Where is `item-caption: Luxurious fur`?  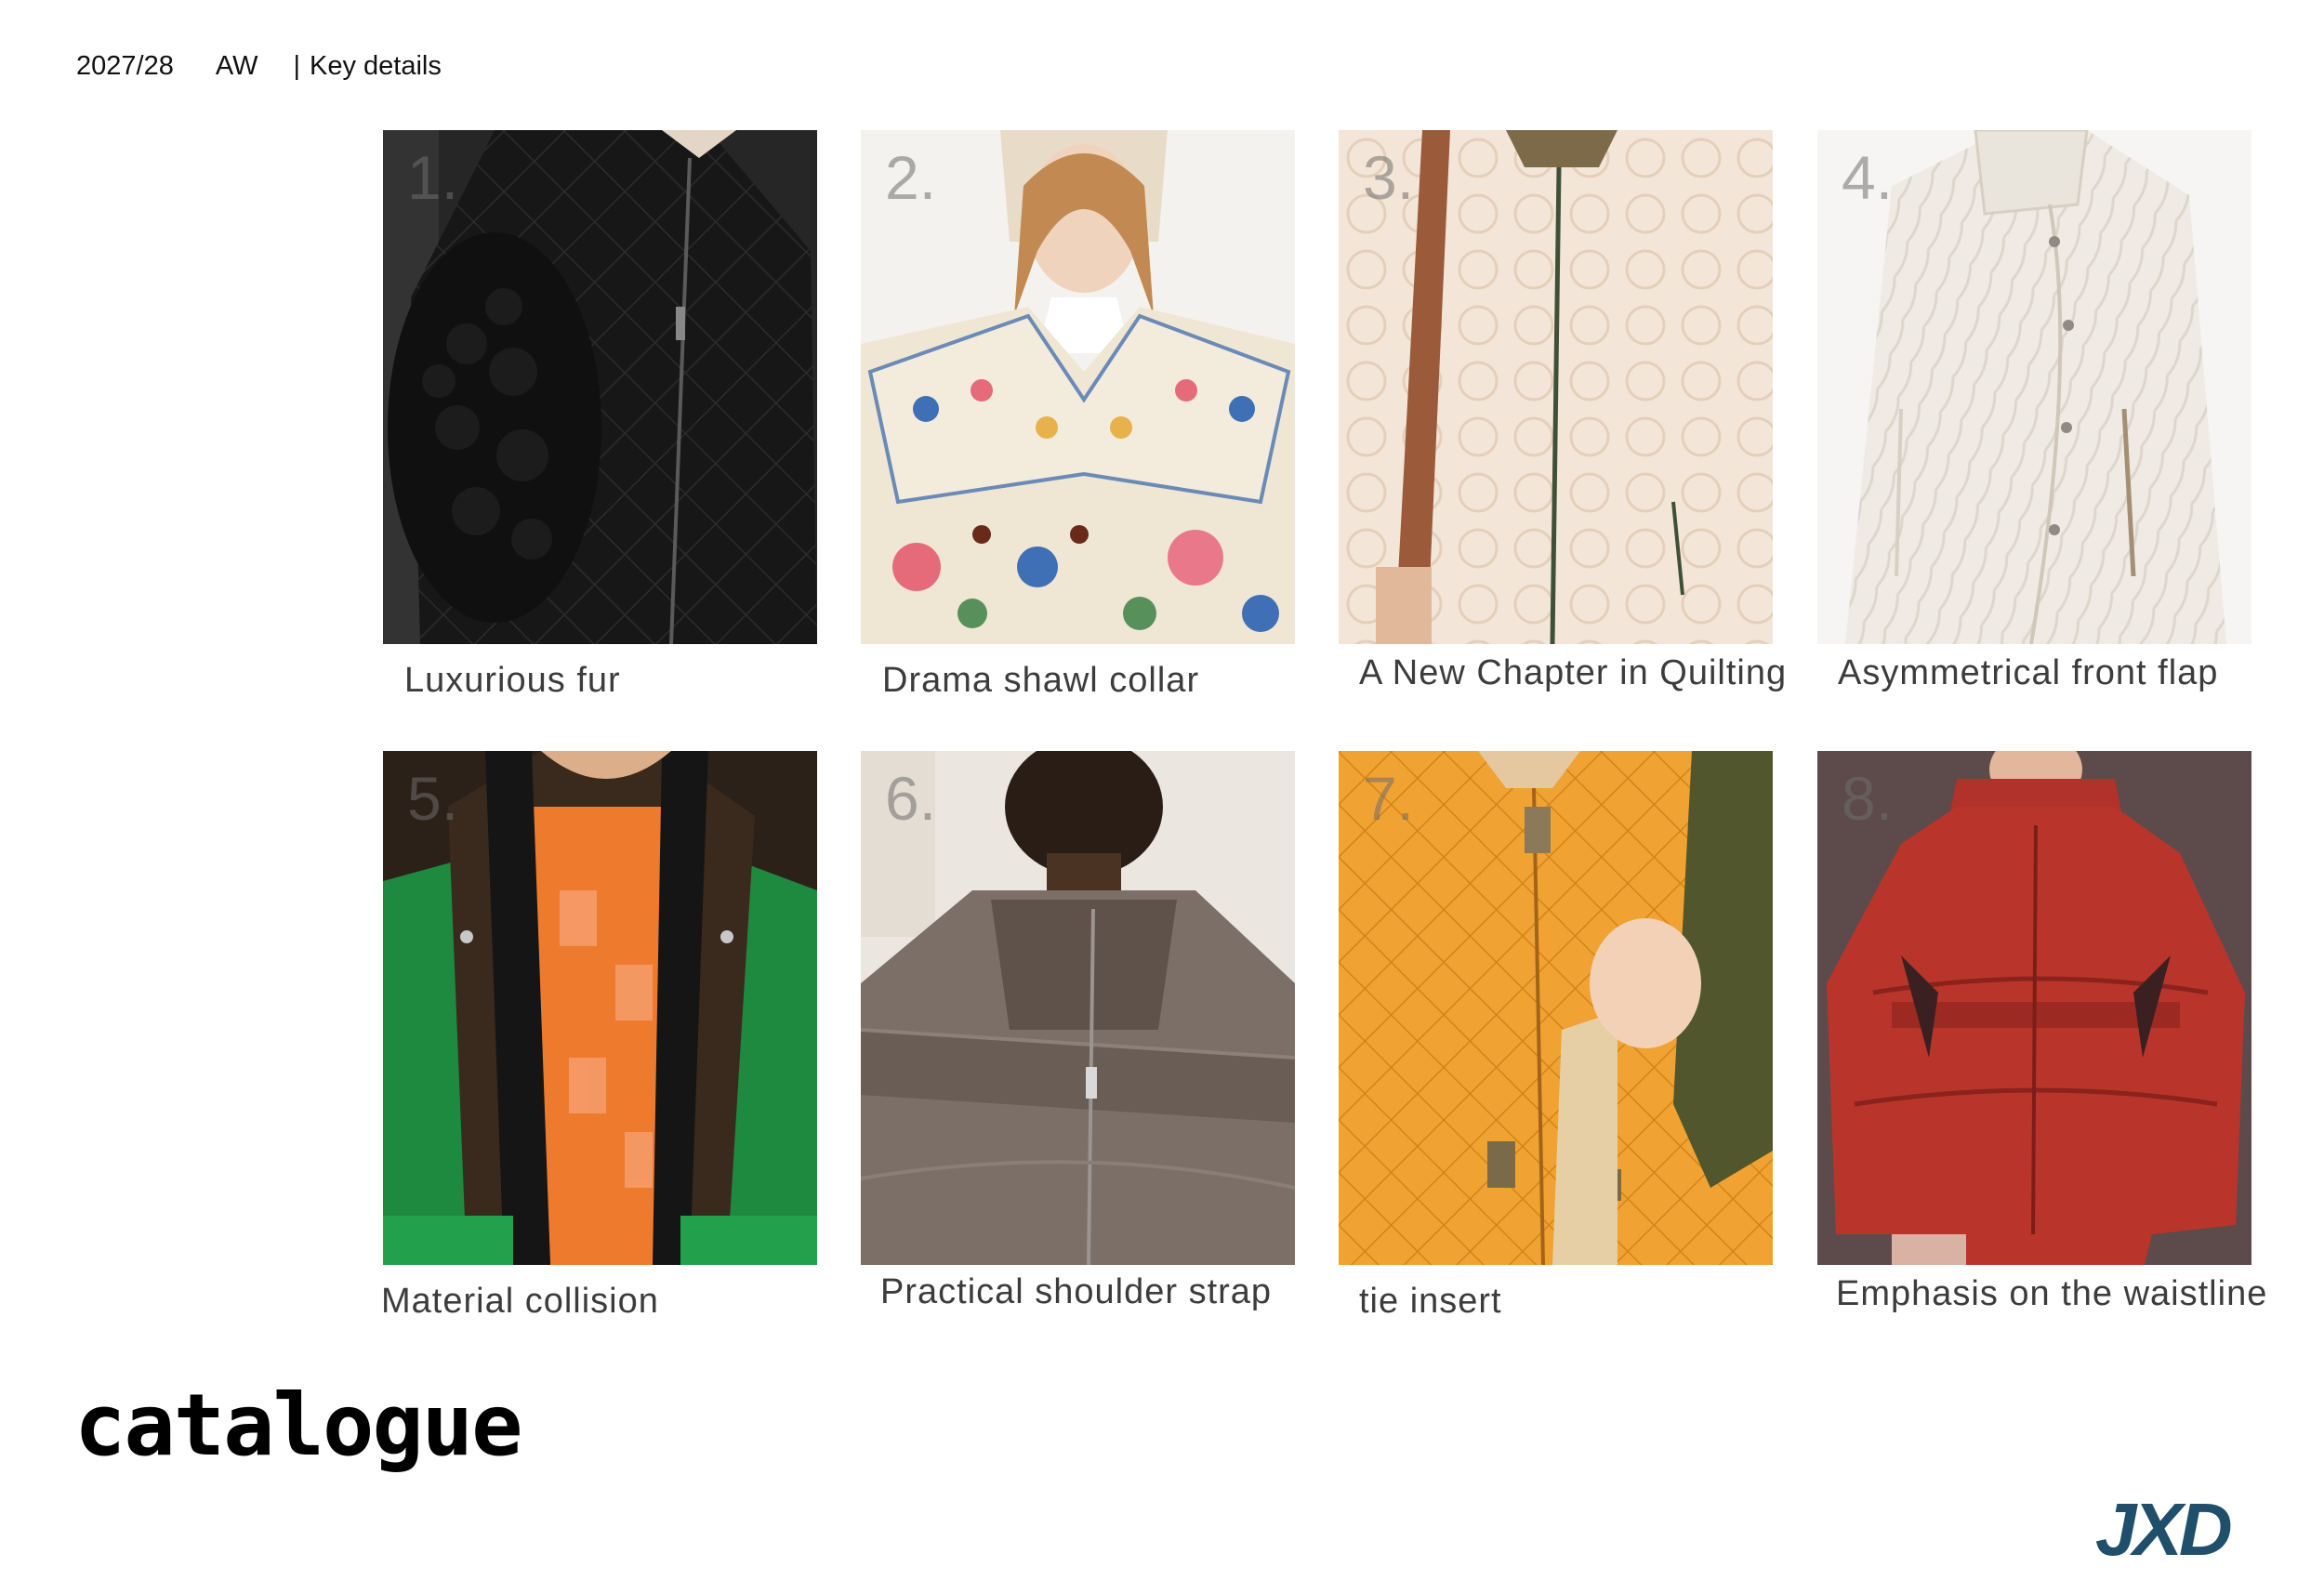 item-caption: Luxurious fur is located at coordinates (512, 680).